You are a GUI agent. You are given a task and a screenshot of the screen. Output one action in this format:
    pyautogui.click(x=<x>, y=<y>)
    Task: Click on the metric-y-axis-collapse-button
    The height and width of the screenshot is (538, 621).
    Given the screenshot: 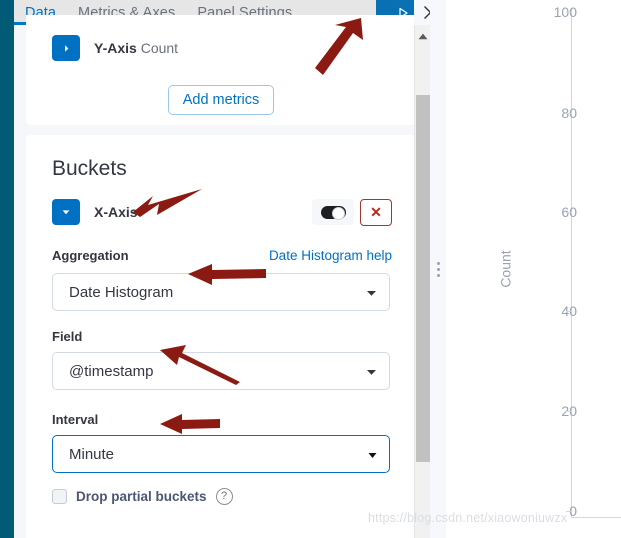 What is the action you would take?
    pyautogui.click(x=66, y=48)
    